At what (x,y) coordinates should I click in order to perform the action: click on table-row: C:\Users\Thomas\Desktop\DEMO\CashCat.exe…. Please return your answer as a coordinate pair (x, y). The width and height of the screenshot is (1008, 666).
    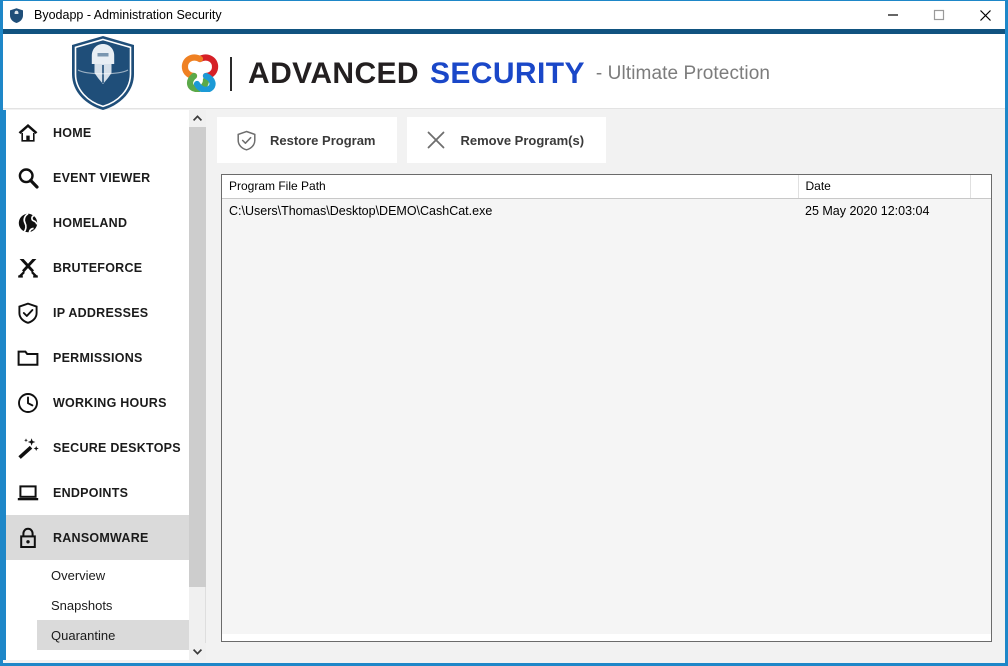
    Looking at the image, I should click on (606, 211).